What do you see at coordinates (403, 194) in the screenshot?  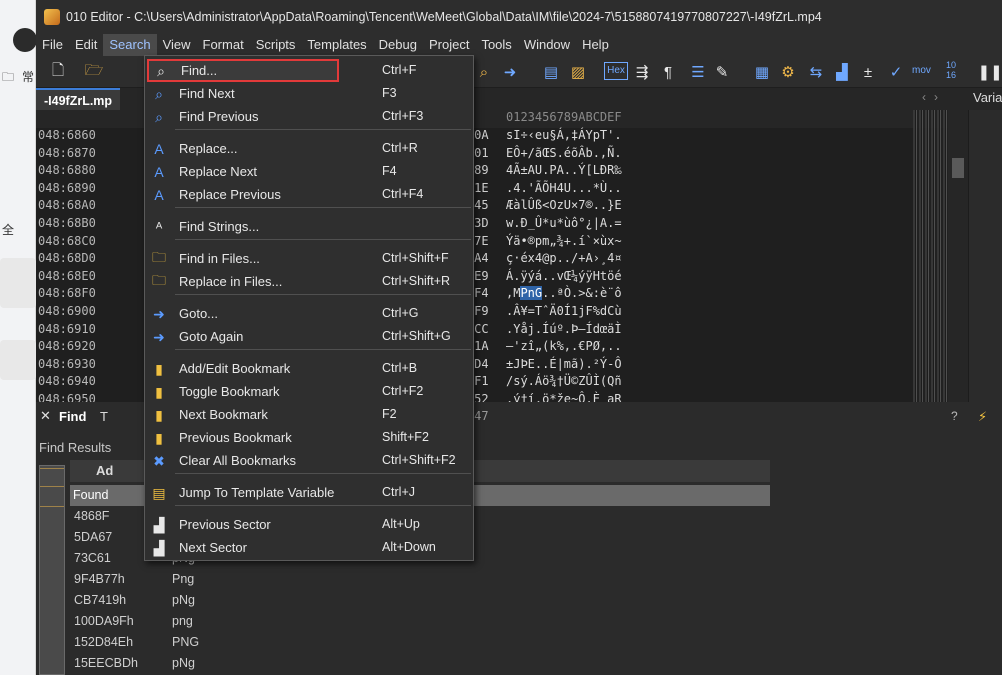 I see `menu-item-shortcut: Ctrl+F4` at bounding box center [403, 194].